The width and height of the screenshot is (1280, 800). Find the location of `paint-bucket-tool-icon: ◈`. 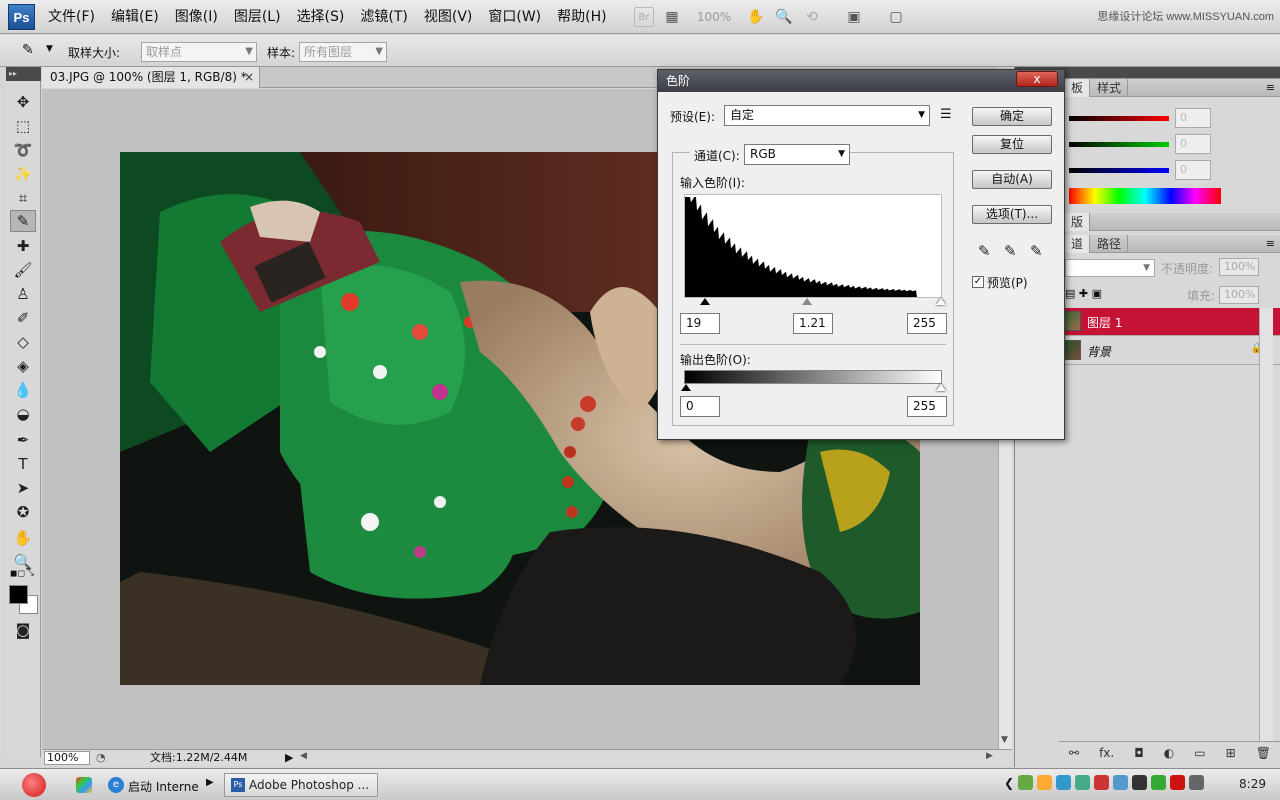

paint-bucket-tool-icon: ◈ is located at coordinates (23, 366).